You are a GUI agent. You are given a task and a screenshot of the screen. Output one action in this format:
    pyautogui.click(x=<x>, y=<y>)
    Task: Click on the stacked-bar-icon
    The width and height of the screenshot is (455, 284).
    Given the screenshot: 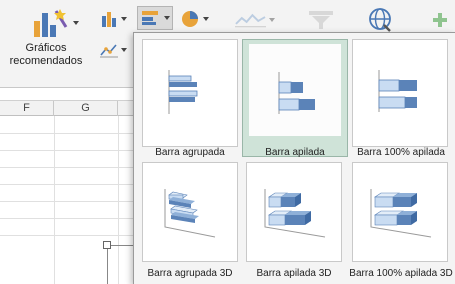 What is the action you would take?
    pyautogui.click(x=296, y=93)
    